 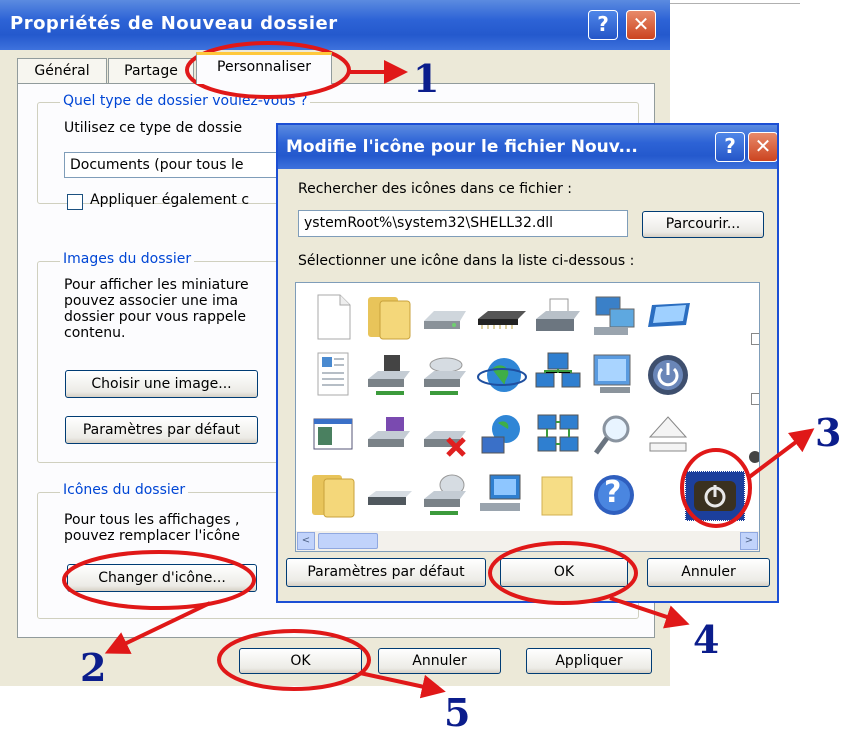 What do you see at coordinates (426, 78) in the screenshot?
I see `annotation-number-1: 1` at bounding box center [426, 78].